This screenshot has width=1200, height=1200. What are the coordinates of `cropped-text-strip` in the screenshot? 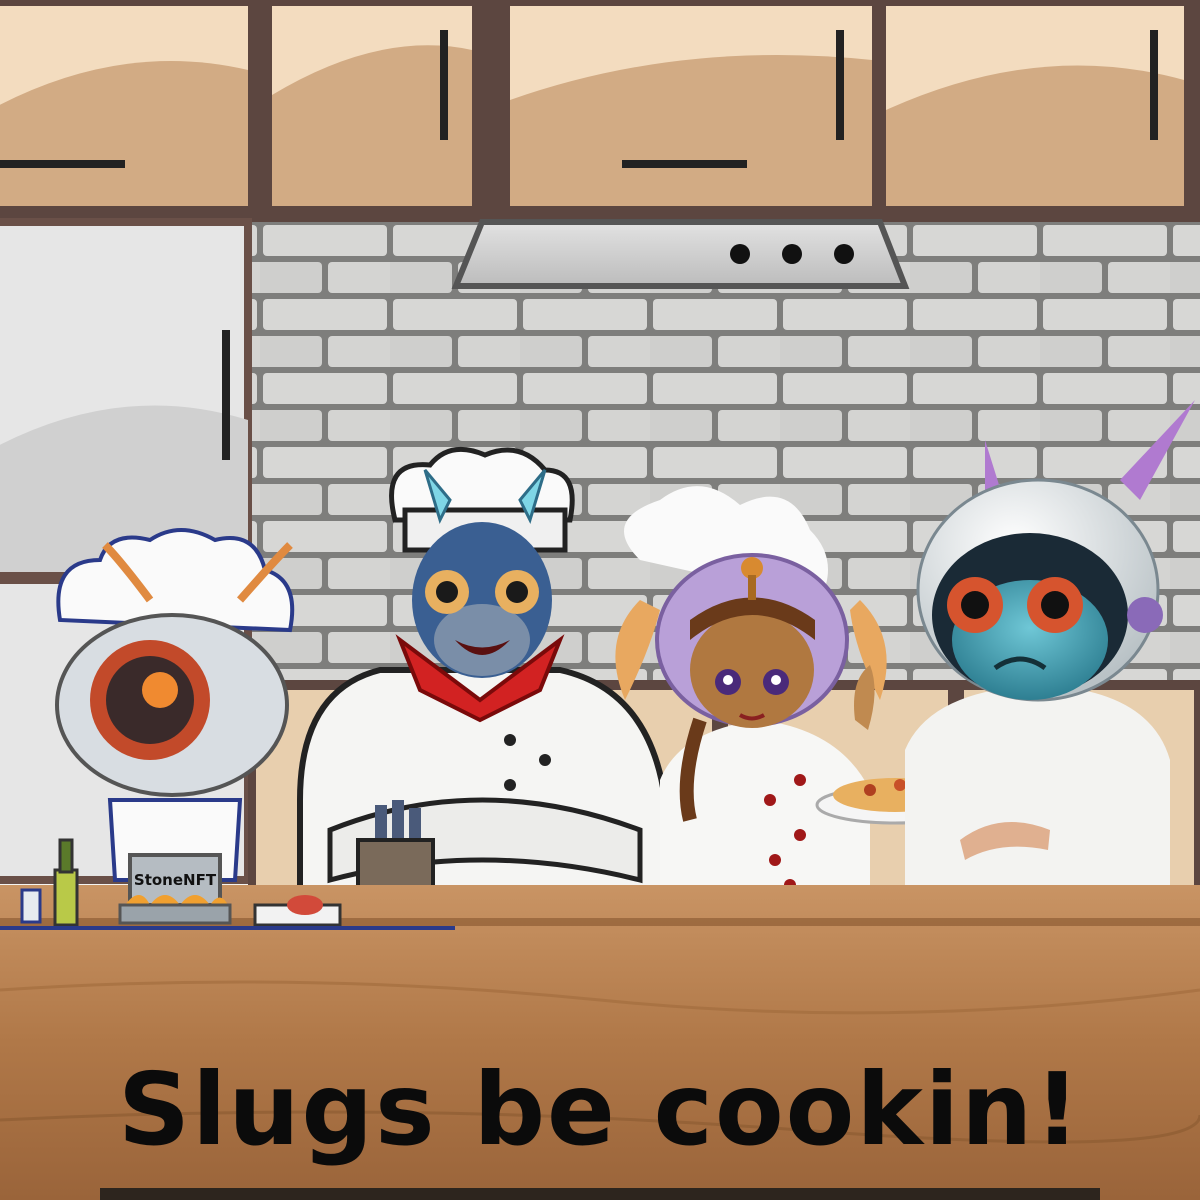 It's located at (600, 1194).